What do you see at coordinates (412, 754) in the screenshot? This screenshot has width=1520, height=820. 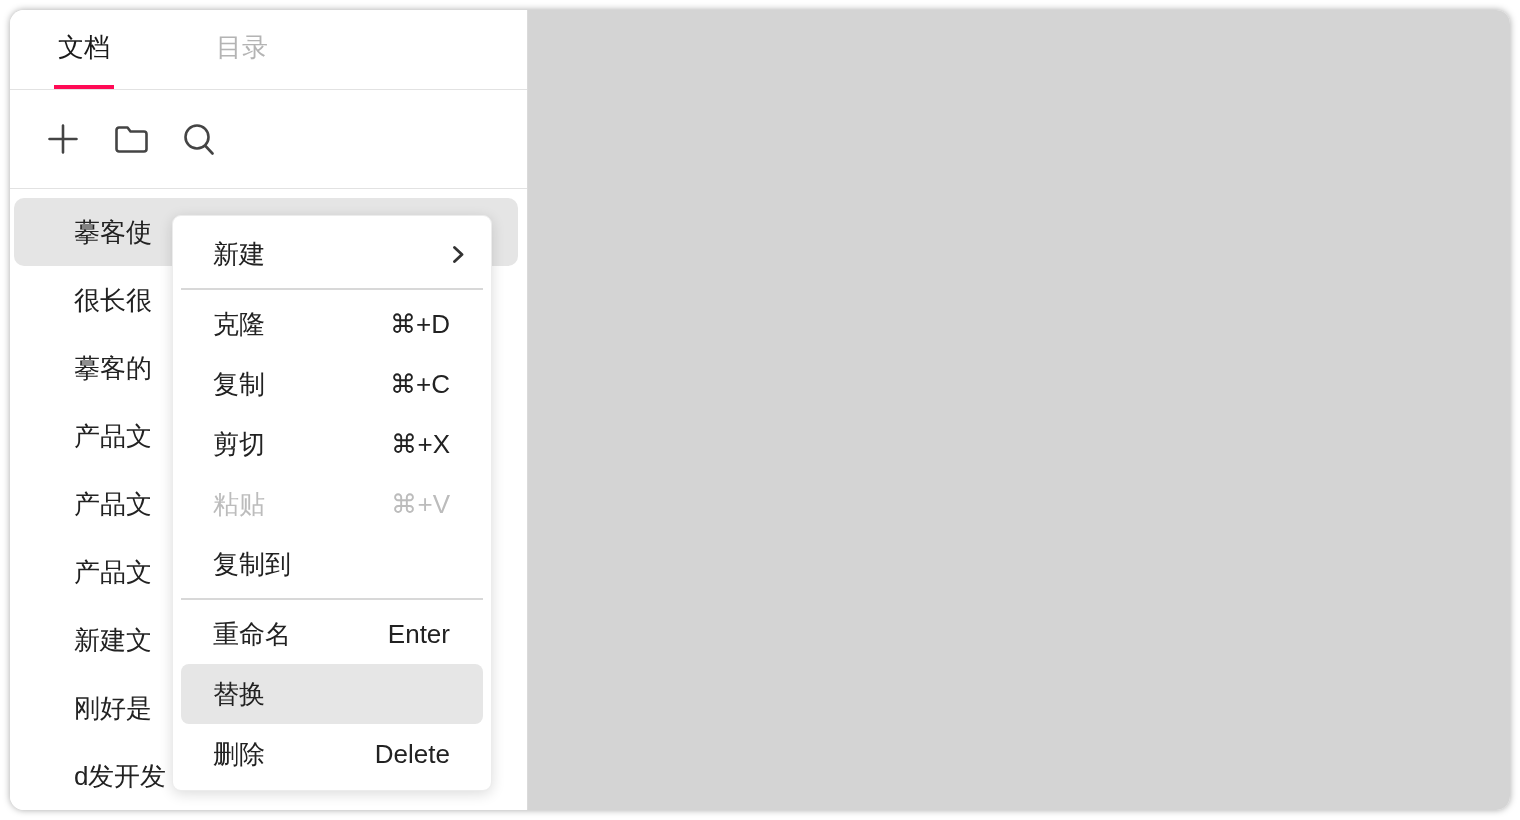 I see `shortcut-text: Delete` at bounding box center [412, 754].